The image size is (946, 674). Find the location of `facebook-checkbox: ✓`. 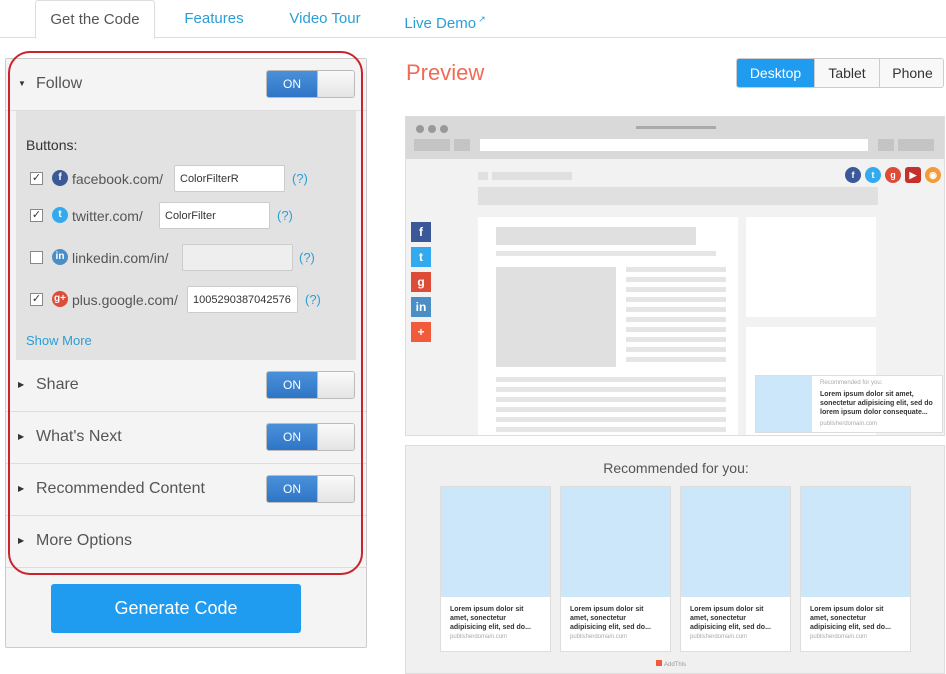

facebook-checkbox: ✓ is located at coordinates (36, 178).